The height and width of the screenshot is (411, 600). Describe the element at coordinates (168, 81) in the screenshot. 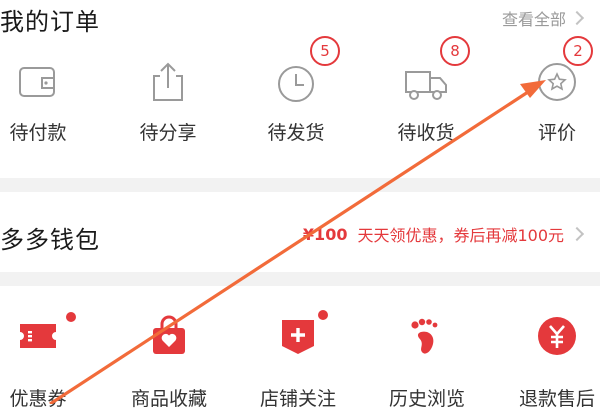

I see `share-icon` at that location.